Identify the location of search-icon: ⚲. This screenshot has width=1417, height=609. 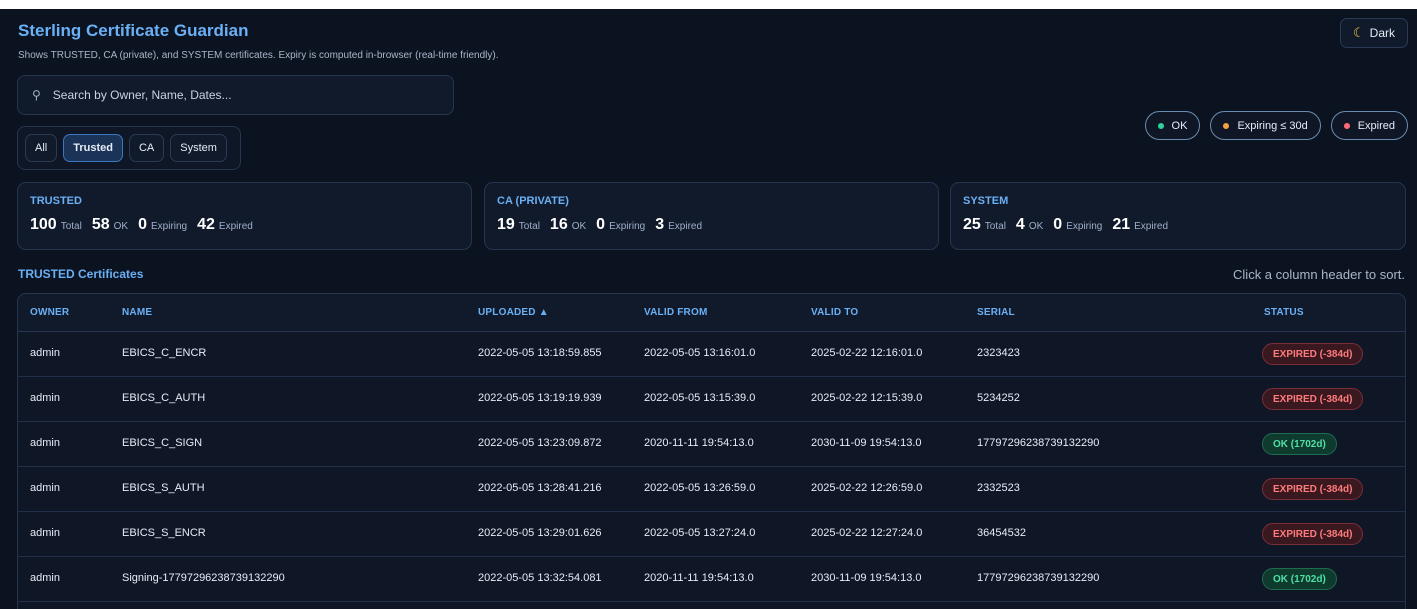
(36, 95).